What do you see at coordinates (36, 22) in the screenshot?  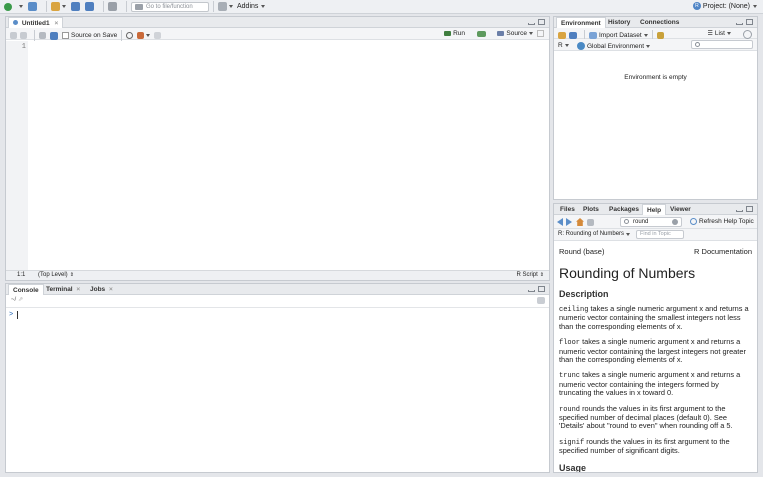 I see `tab-untitled1: Untitled1 ×` at bounding box center [36, 22].